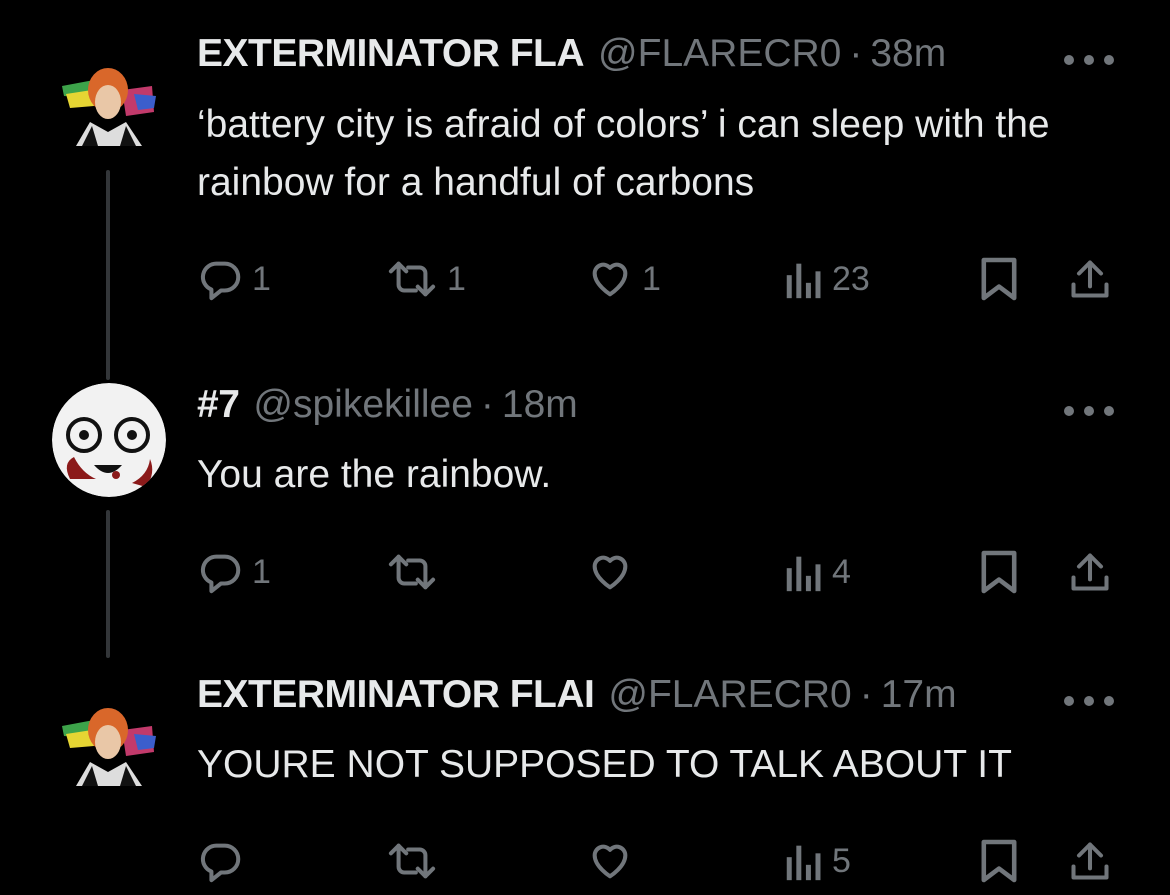 This screenshot has width=1170, height=895. I want to click on views-count: 23, so click(851, 278).